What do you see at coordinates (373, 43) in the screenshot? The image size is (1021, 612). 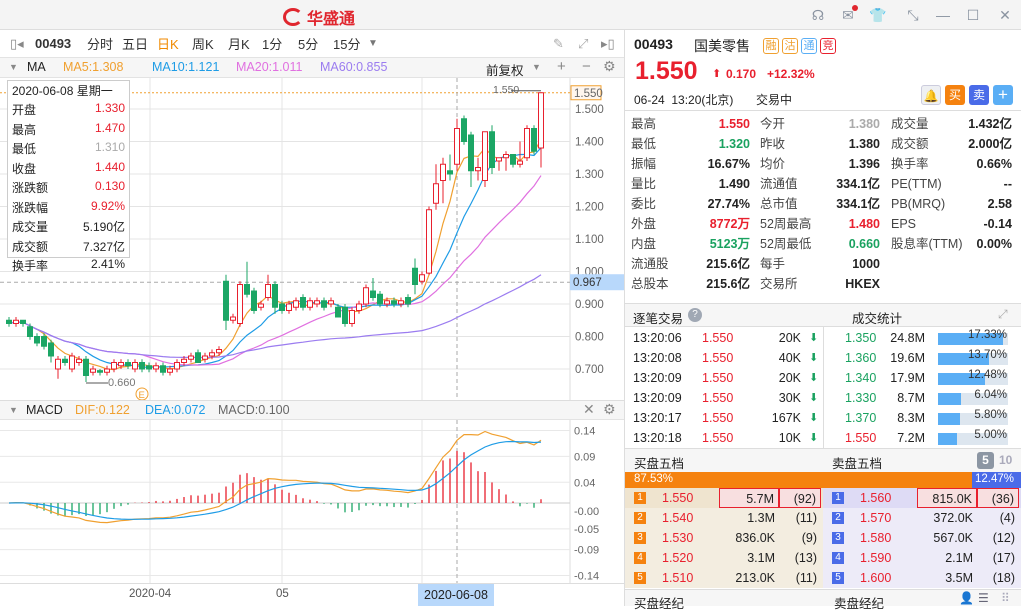 I see `period-dropdown-icon: ▼` at bounding box center [373, 43].